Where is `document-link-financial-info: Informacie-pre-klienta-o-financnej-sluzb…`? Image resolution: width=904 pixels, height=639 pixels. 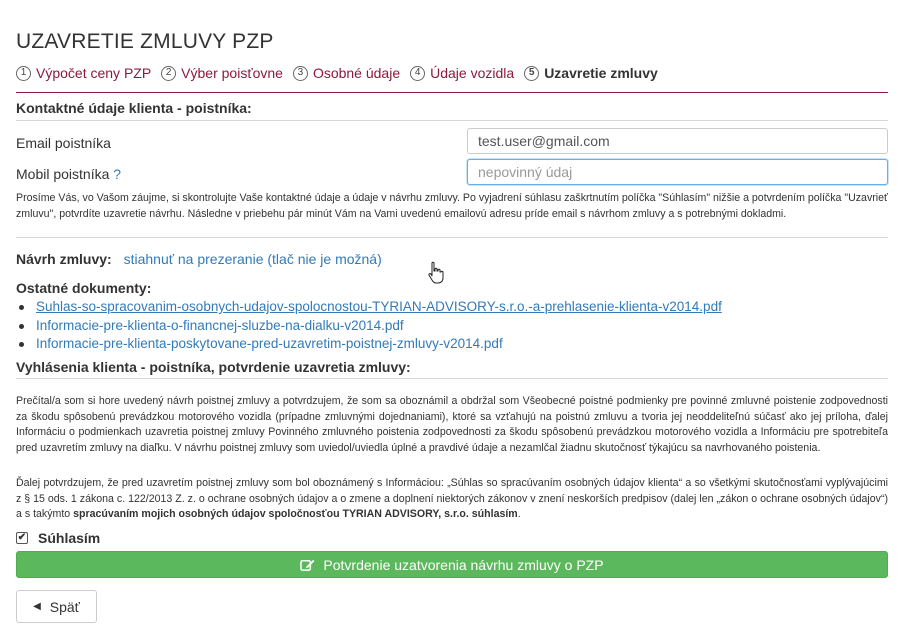
document-link-financial-info: Informacie-pre-klienta-o-financnej-sluzb… is located at coordinates (220, 325).